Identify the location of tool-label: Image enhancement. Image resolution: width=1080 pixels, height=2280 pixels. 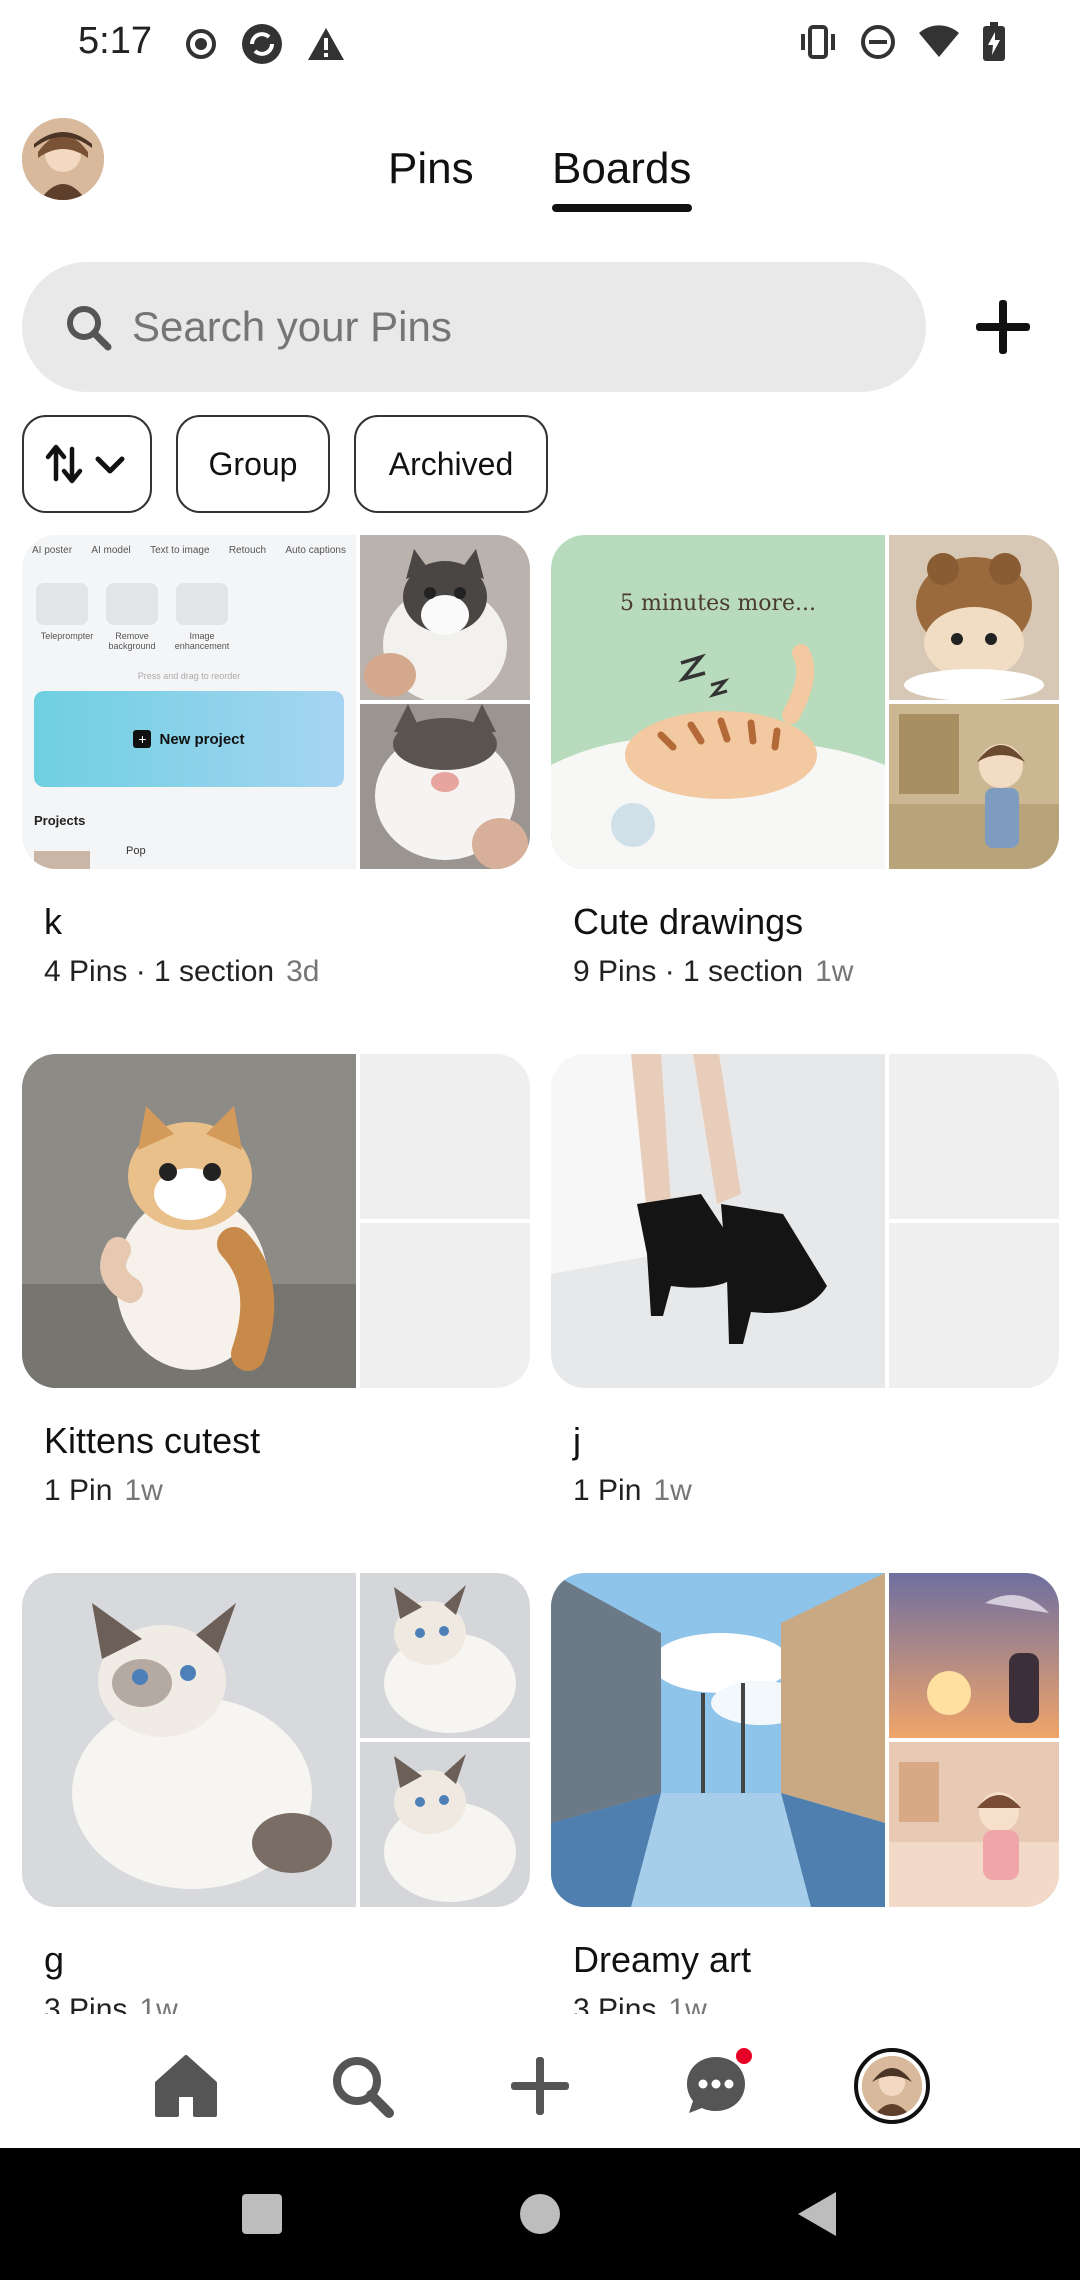
(202, 641).